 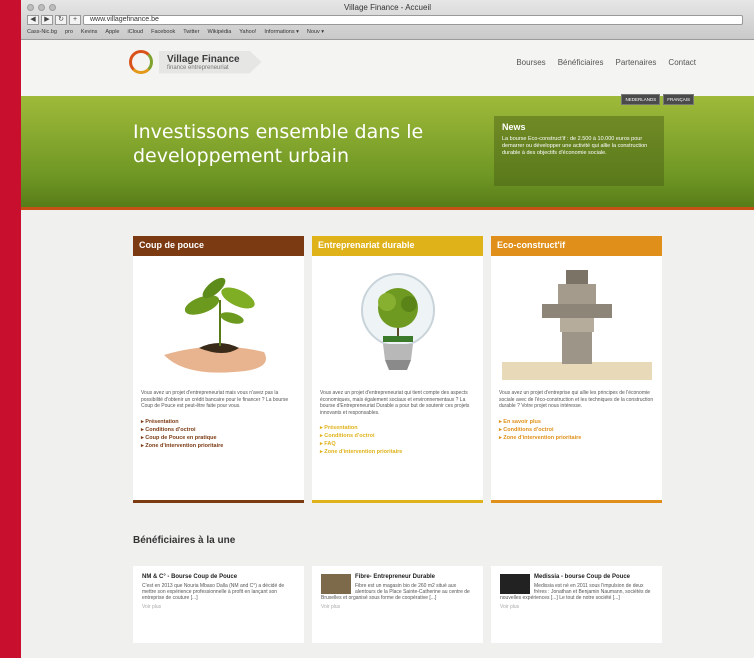 What do you see at coordinates (330, 444) in the screenshot?
I see `card-link-label: FAQ` at bounding box center [330, 444].